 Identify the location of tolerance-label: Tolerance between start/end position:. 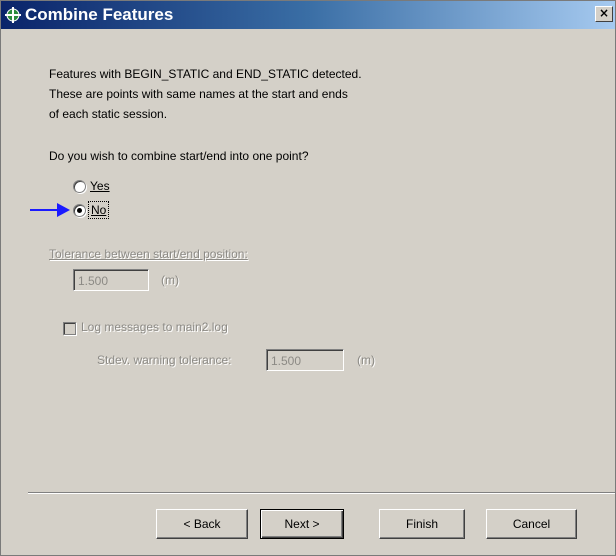
(148, 254).